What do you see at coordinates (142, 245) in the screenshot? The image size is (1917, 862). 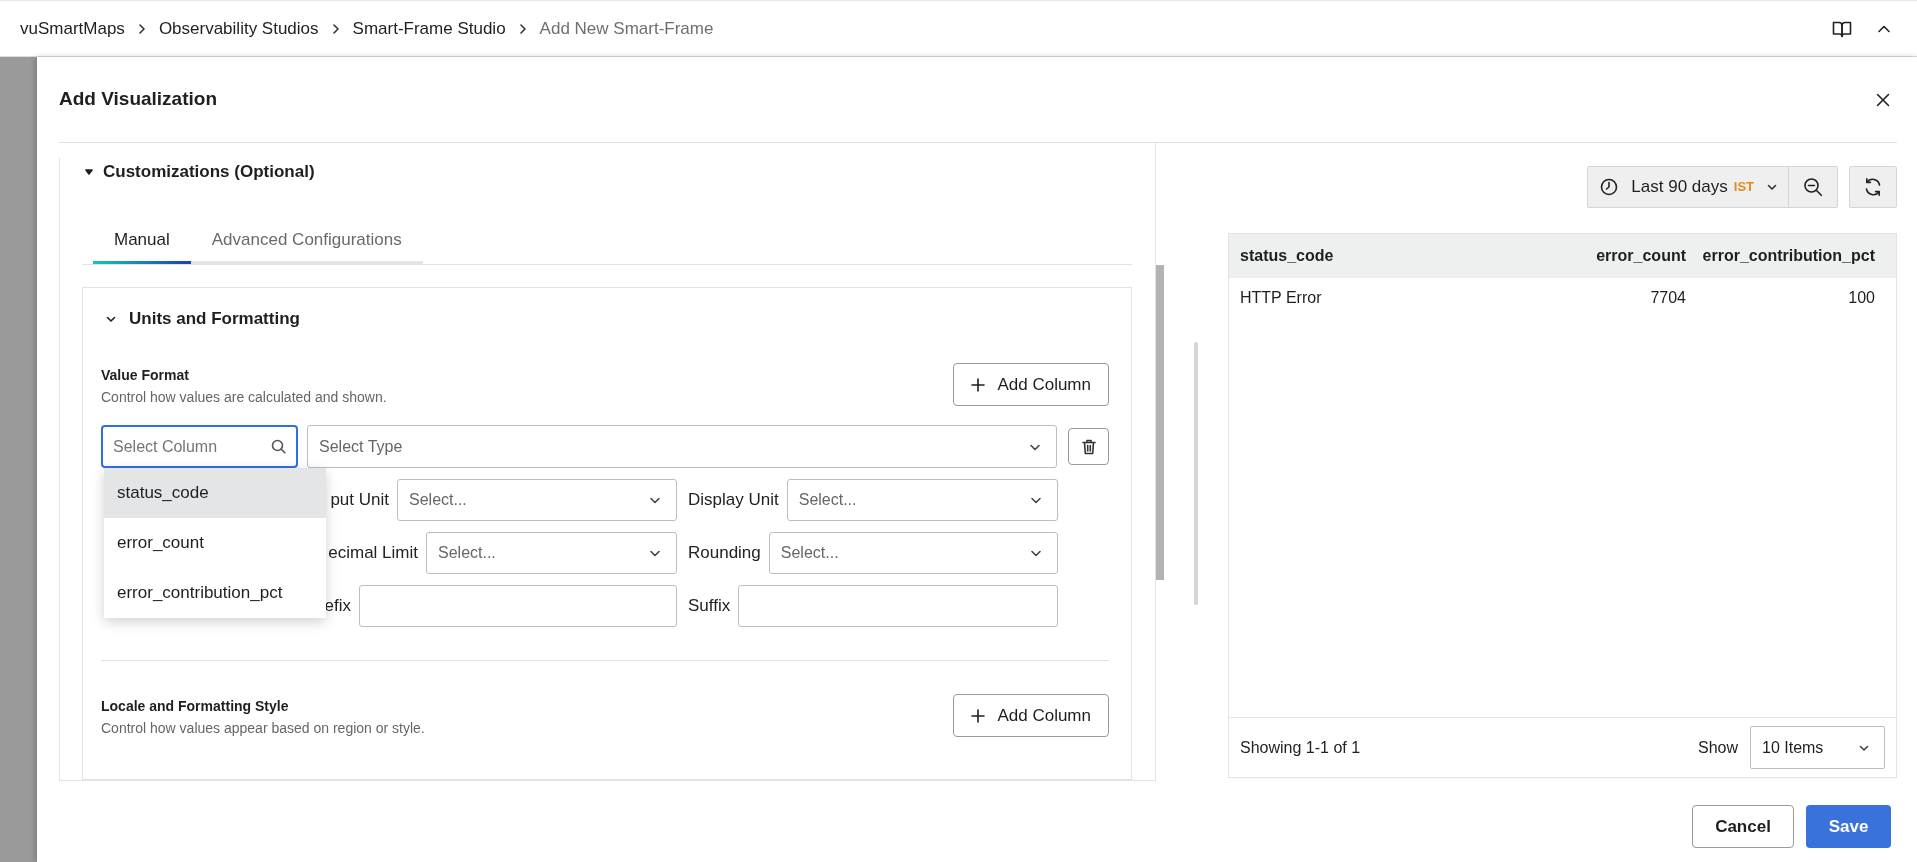 I see `tab: Manual` at bounding box center [142, 245].